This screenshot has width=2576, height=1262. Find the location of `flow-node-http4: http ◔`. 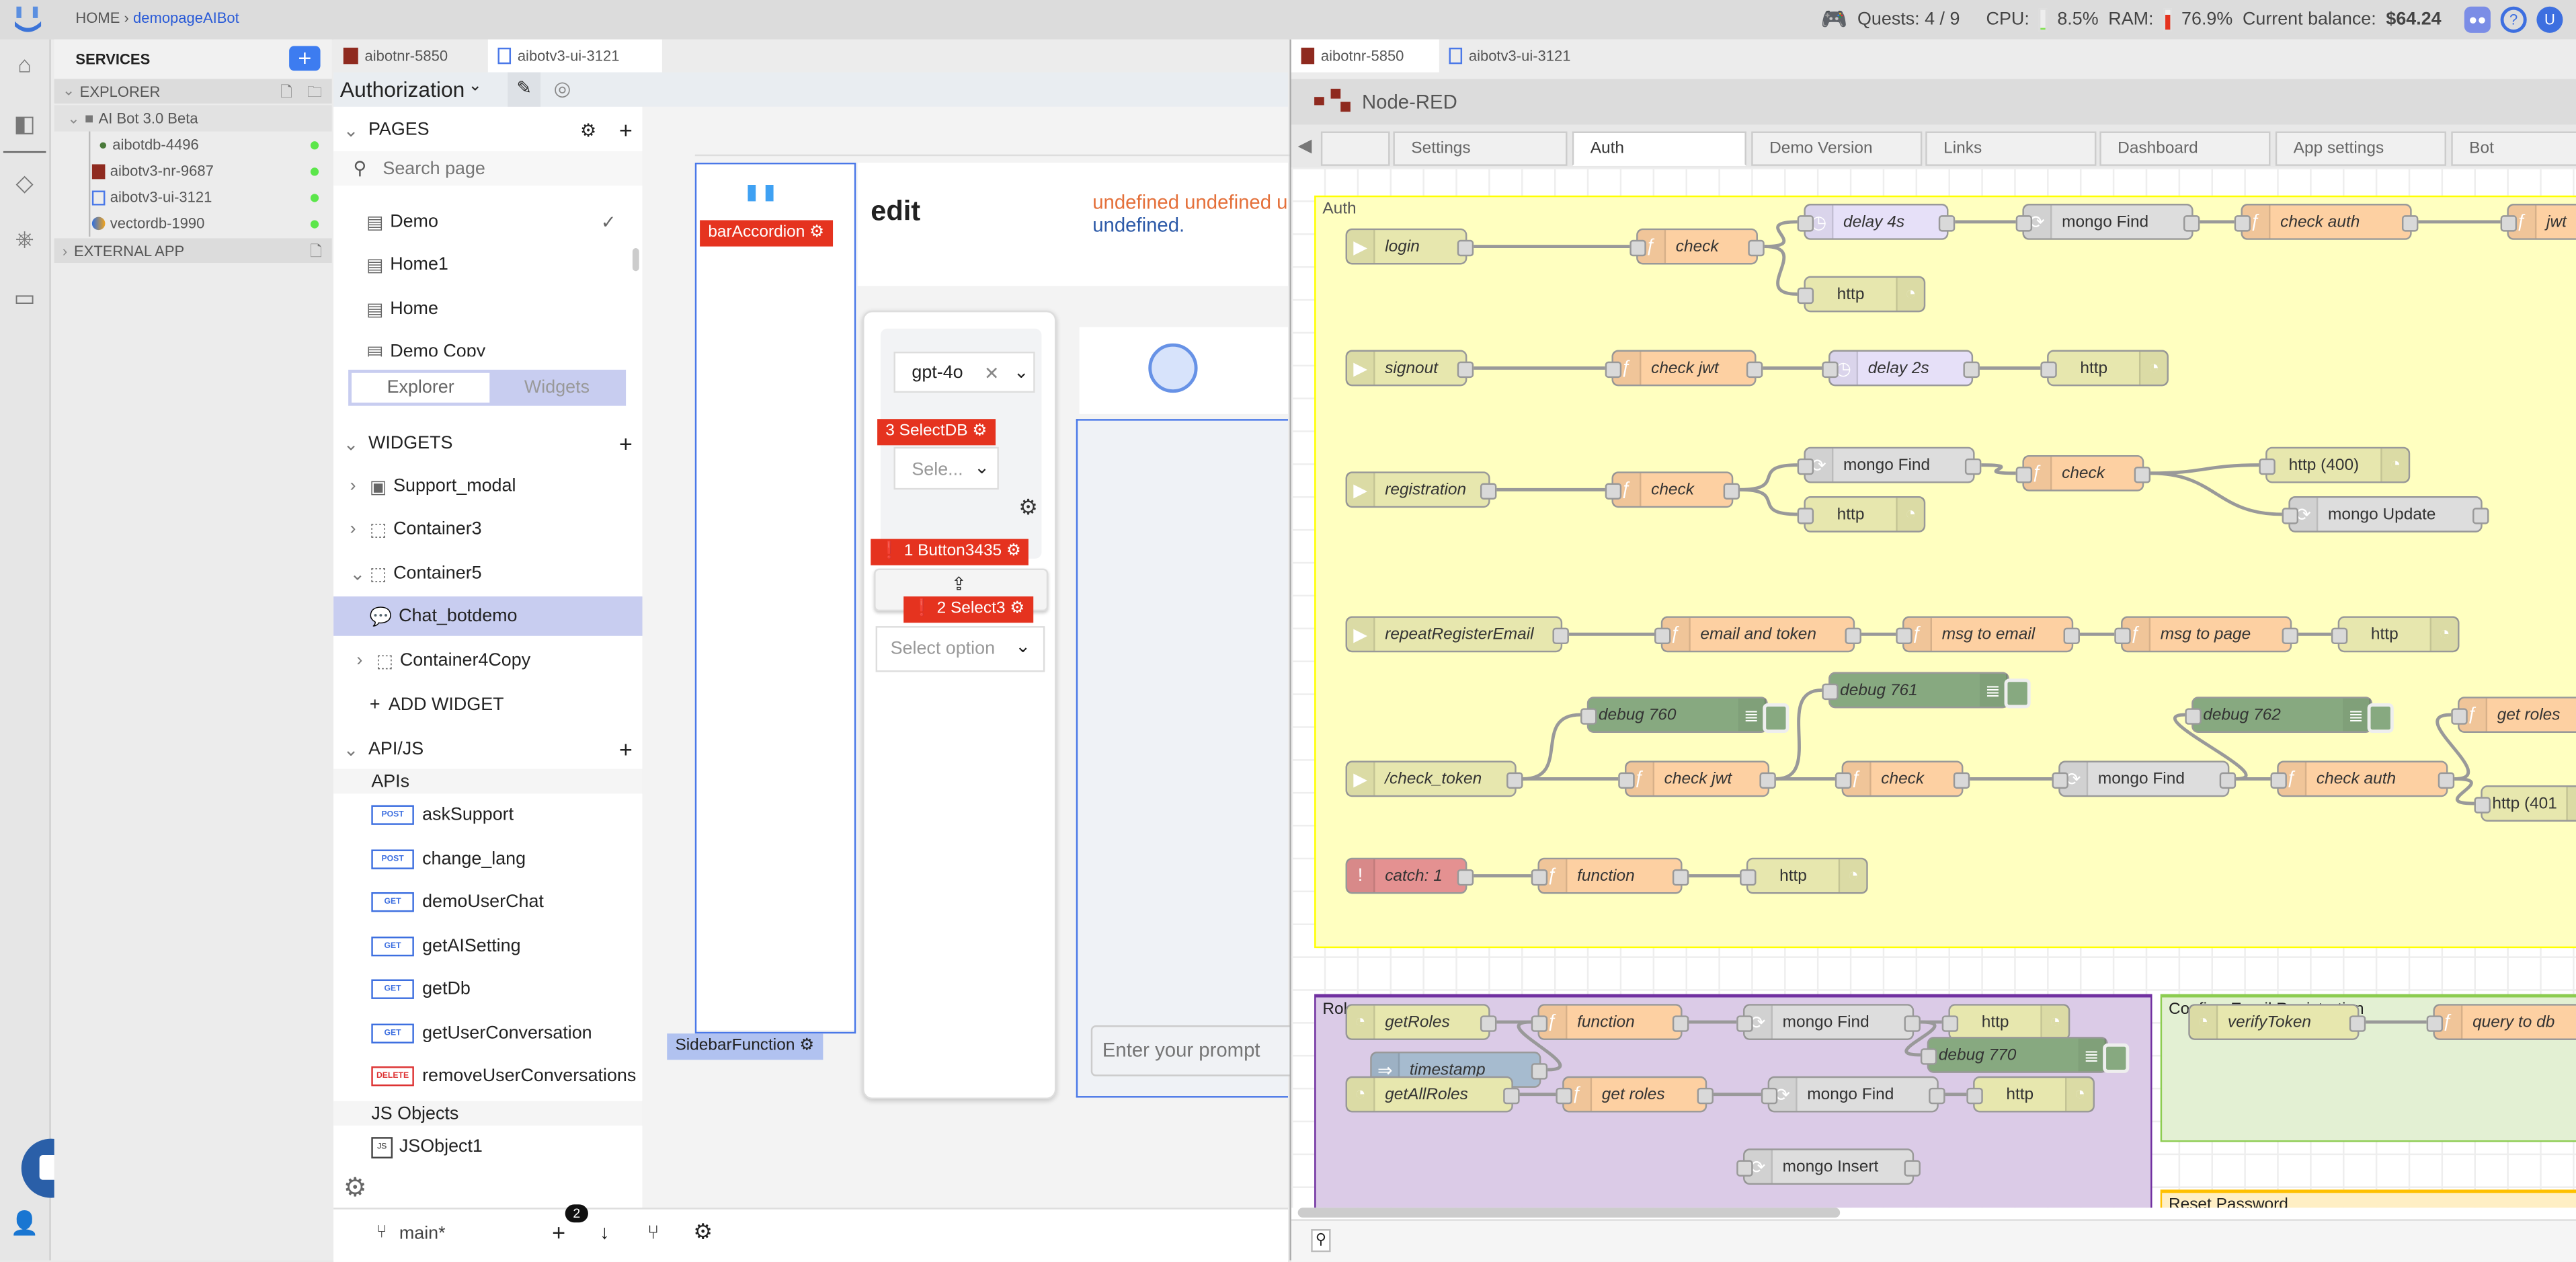

flow-node-http4: http ◔ is located at coordinates (2395, 634).